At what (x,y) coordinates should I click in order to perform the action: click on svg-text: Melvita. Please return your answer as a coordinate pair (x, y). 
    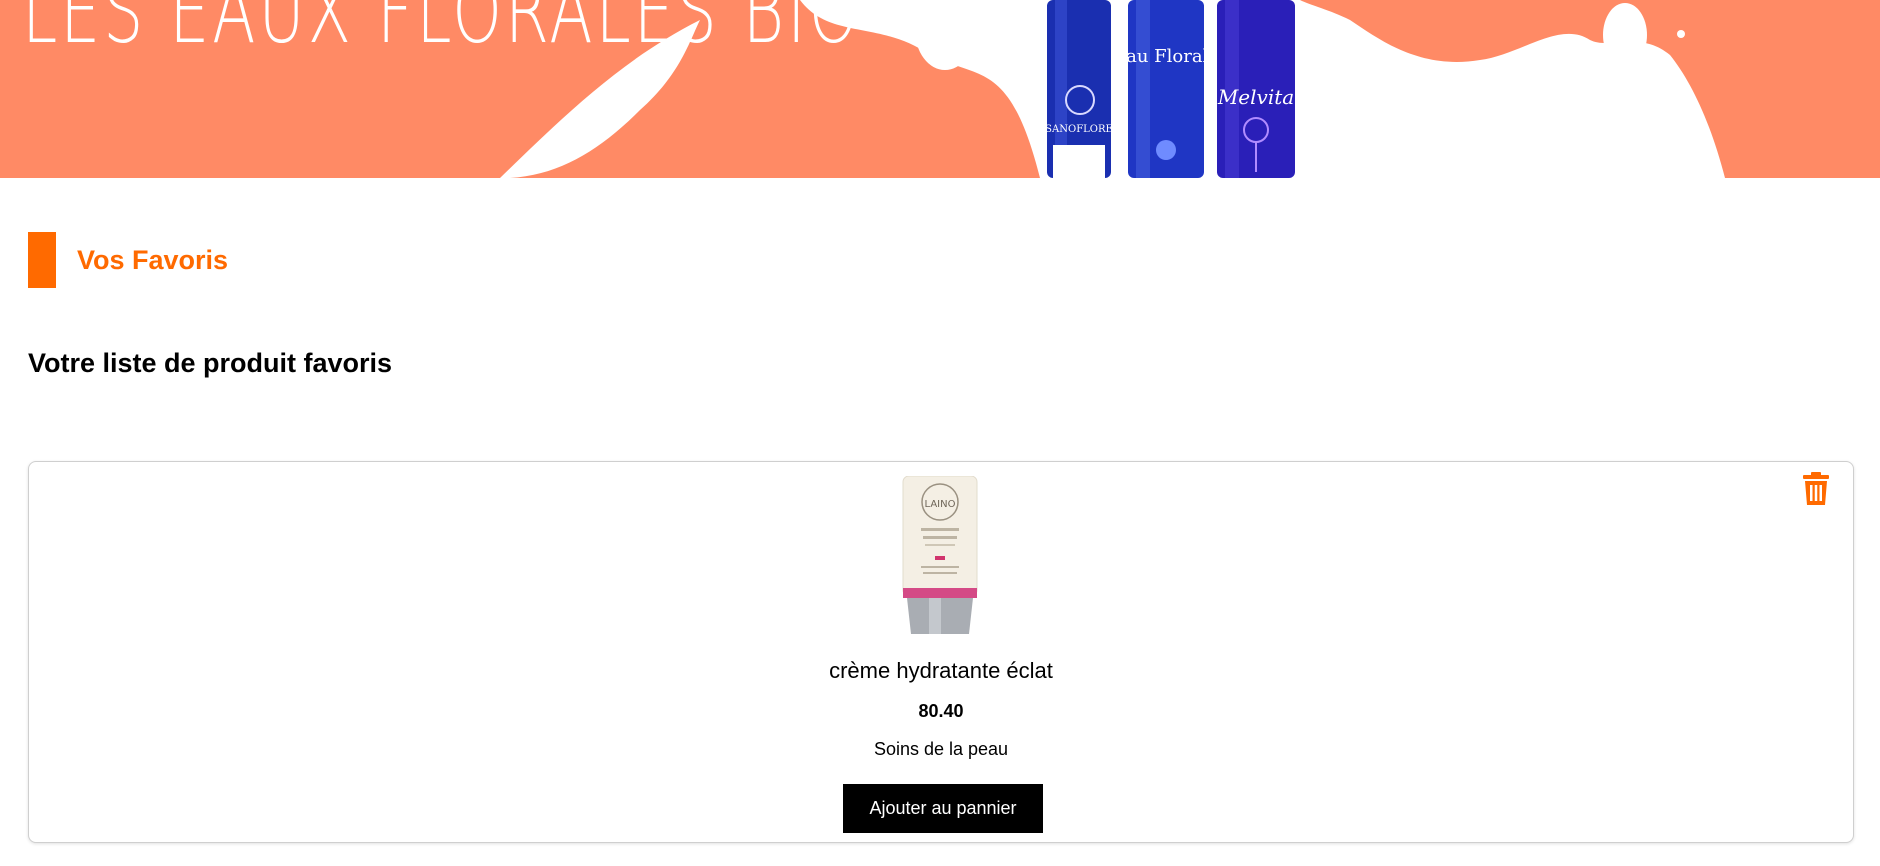
    Looking at the image, I should click on (1255, 97).